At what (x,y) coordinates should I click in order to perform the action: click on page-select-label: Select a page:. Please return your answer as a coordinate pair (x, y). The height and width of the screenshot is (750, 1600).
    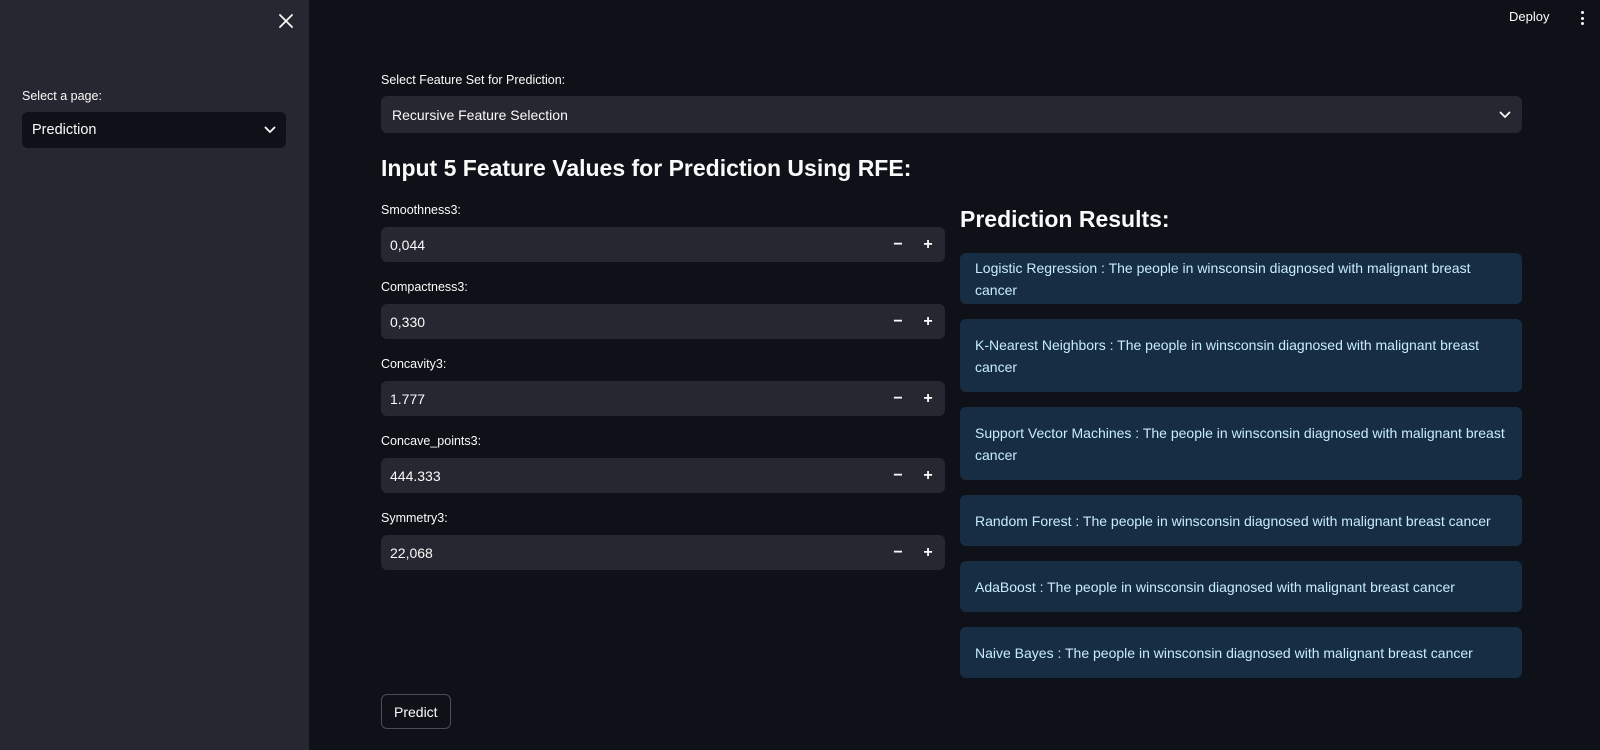
    Looking at the image, I should click on (62, 96).